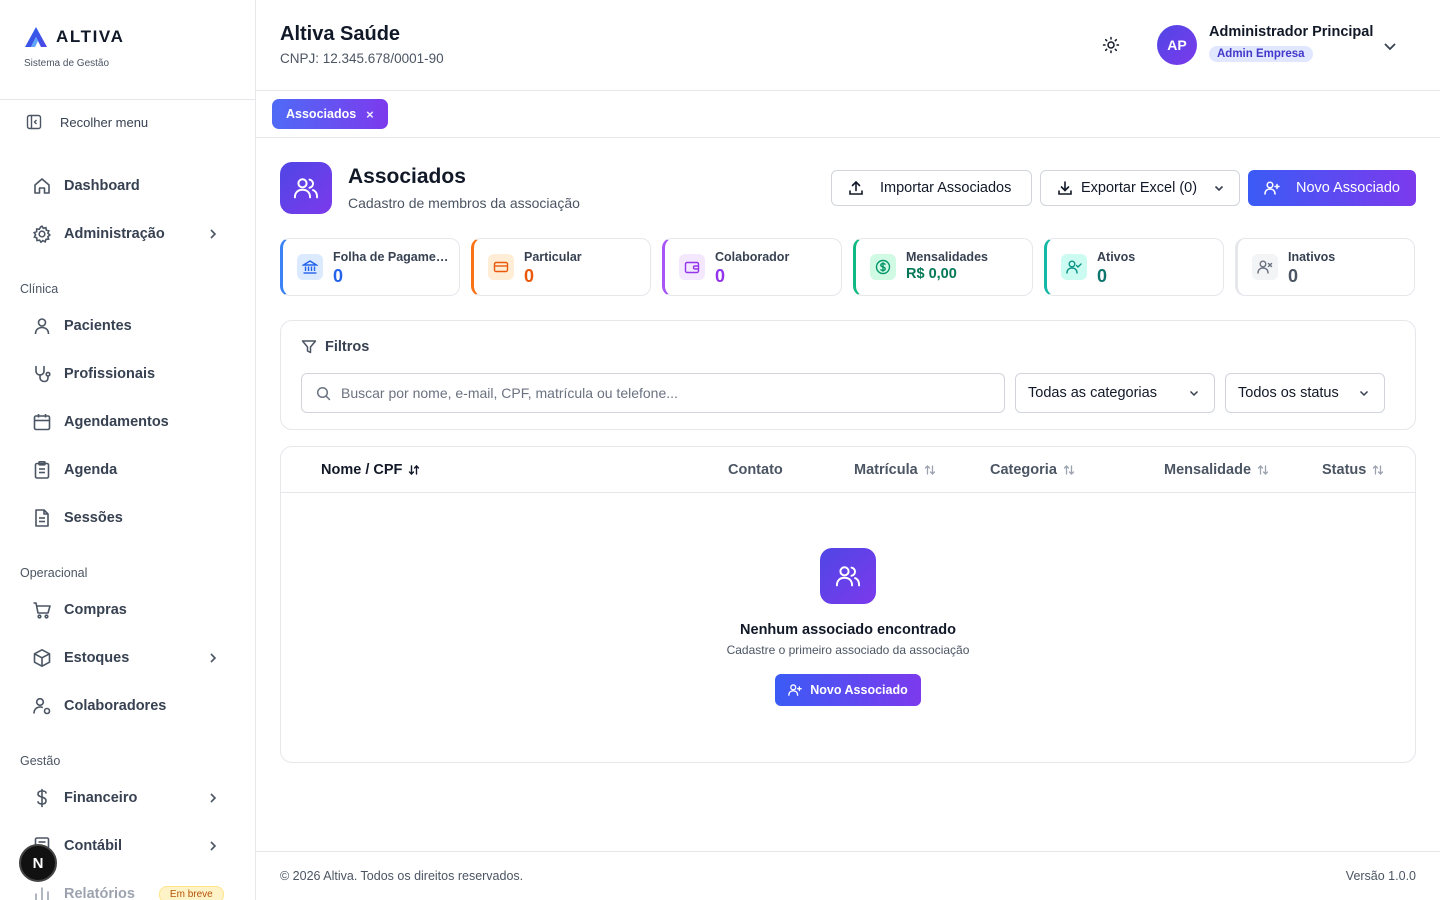  What do you see at coordinates (104, 122) in the screenshot?
I see `collapse-menu-label: Recolher menu` at bounding box center [104, 122].